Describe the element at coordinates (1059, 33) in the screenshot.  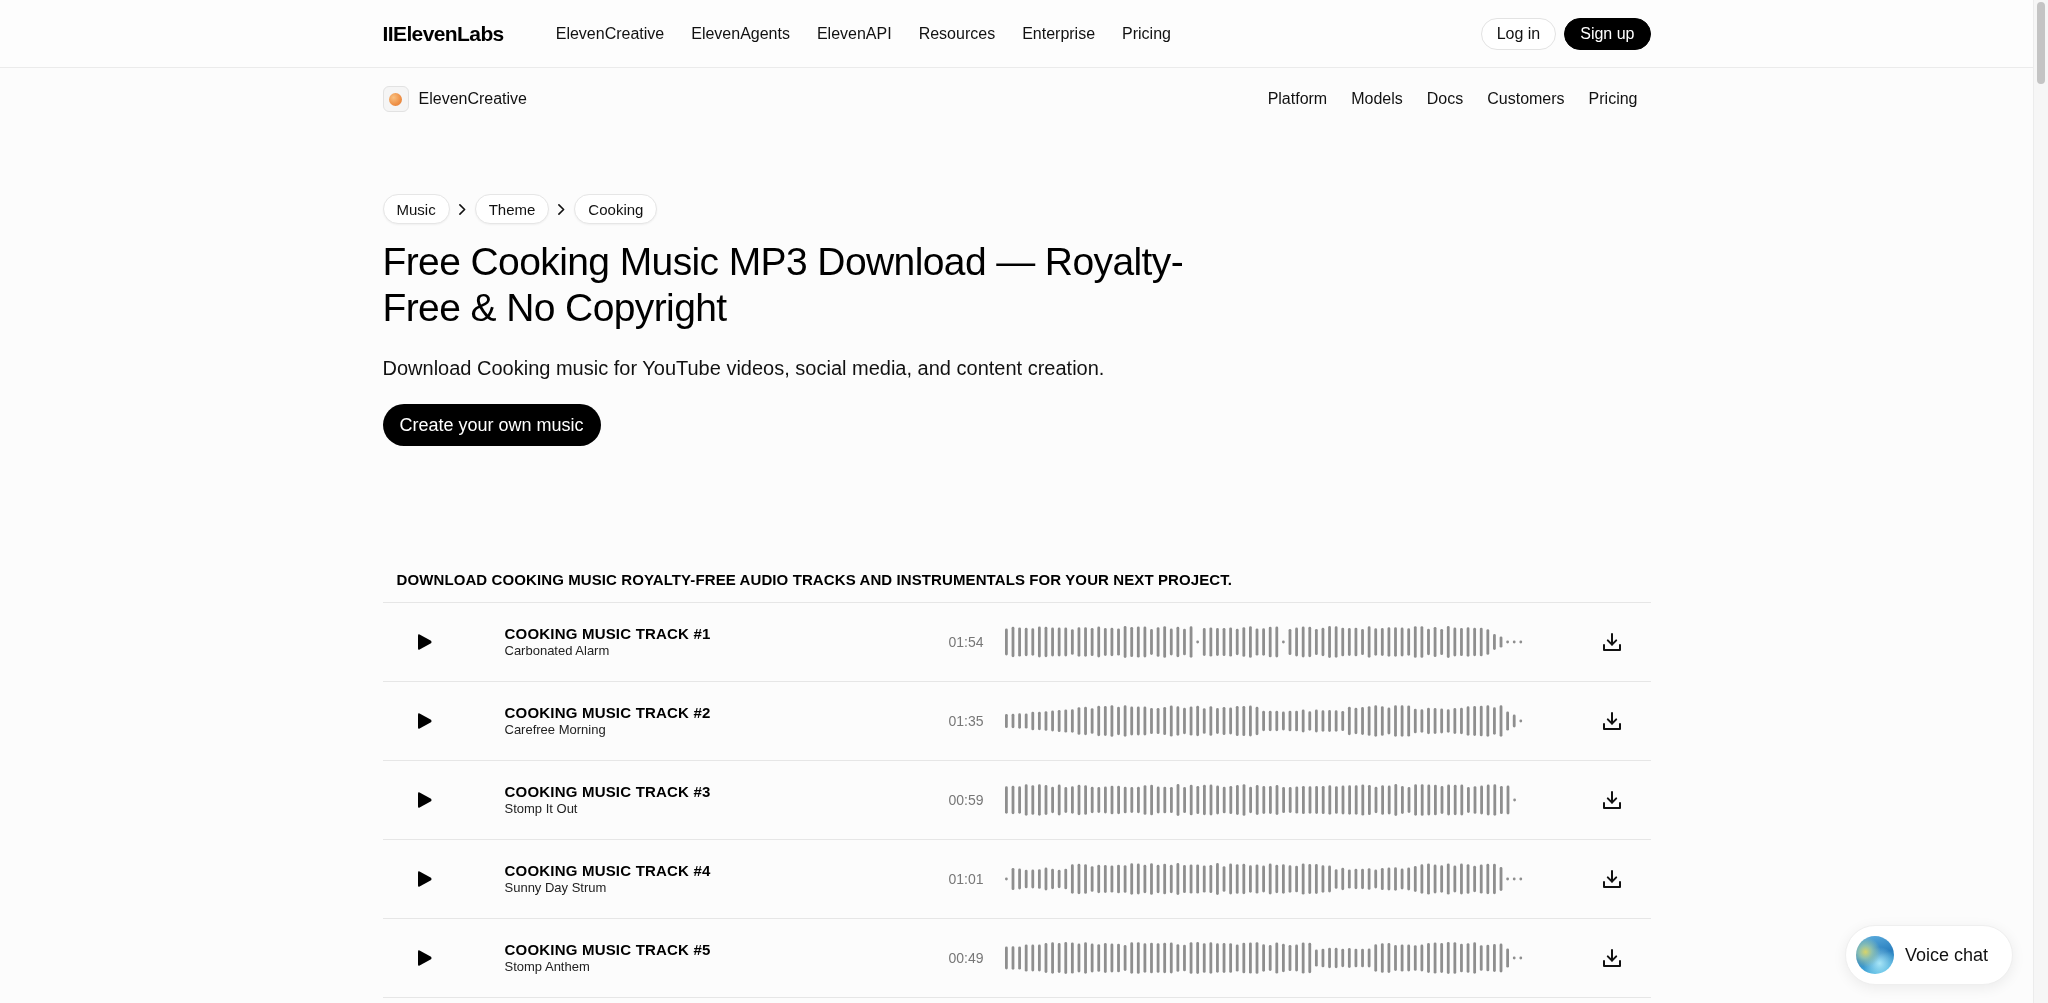
I see `nav-link: Enterprise` at that location.